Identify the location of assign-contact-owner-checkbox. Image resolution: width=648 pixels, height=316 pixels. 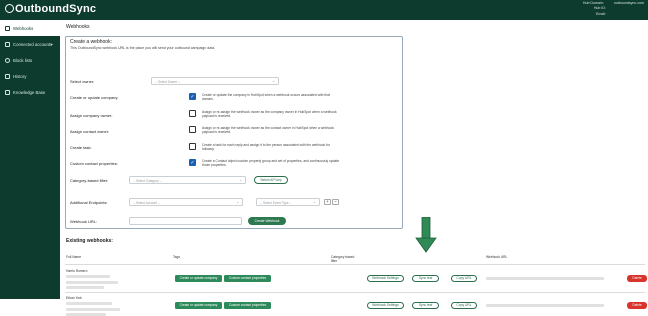
(192, 129).